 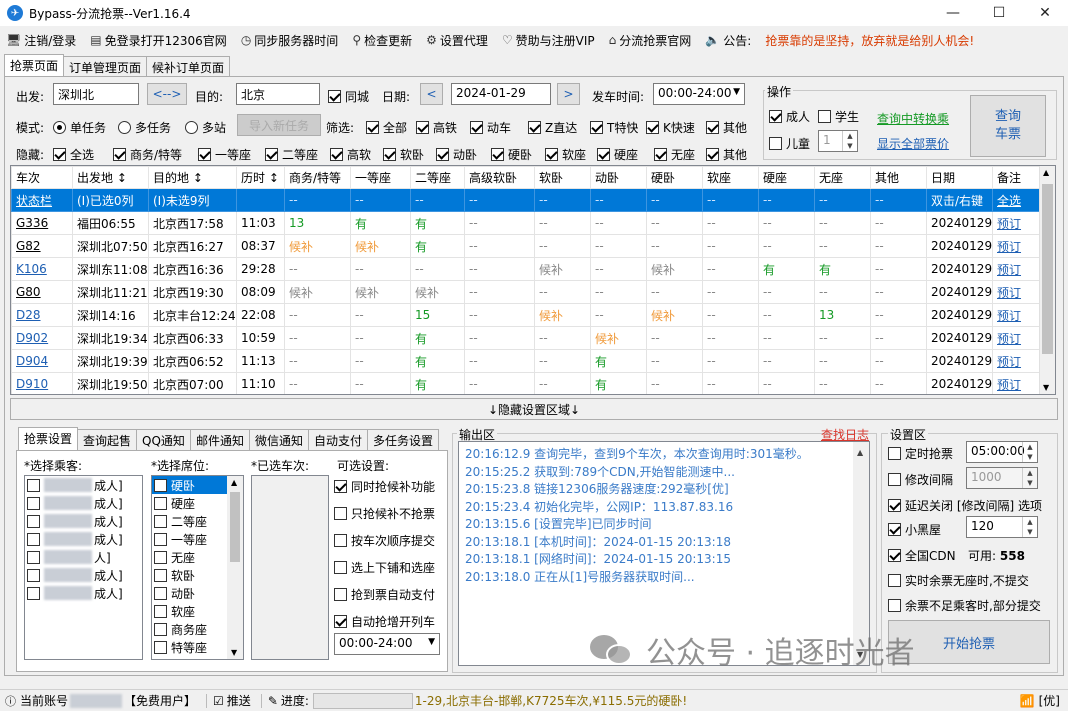 I want to click on table-cell: G82, so click(x=42, y=246).